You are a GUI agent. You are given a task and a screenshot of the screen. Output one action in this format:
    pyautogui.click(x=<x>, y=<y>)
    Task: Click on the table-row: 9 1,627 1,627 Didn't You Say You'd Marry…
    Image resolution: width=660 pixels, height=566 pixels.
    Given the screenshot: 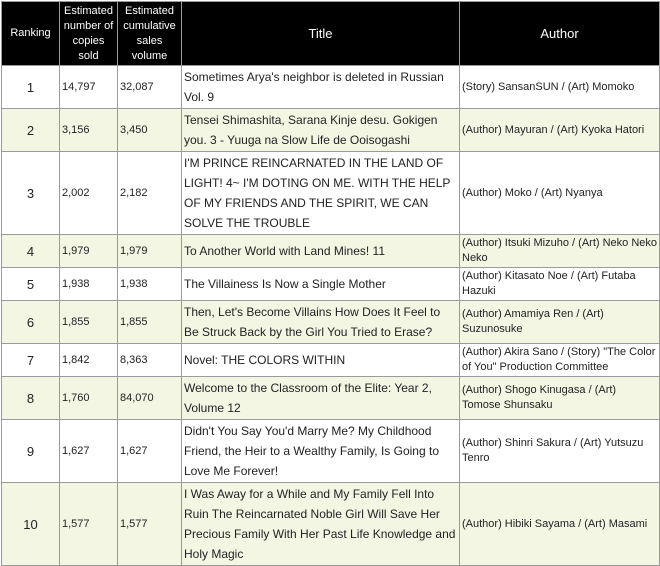 What is the action you would take?
    pyautogui.click(x=330, y=451)
    